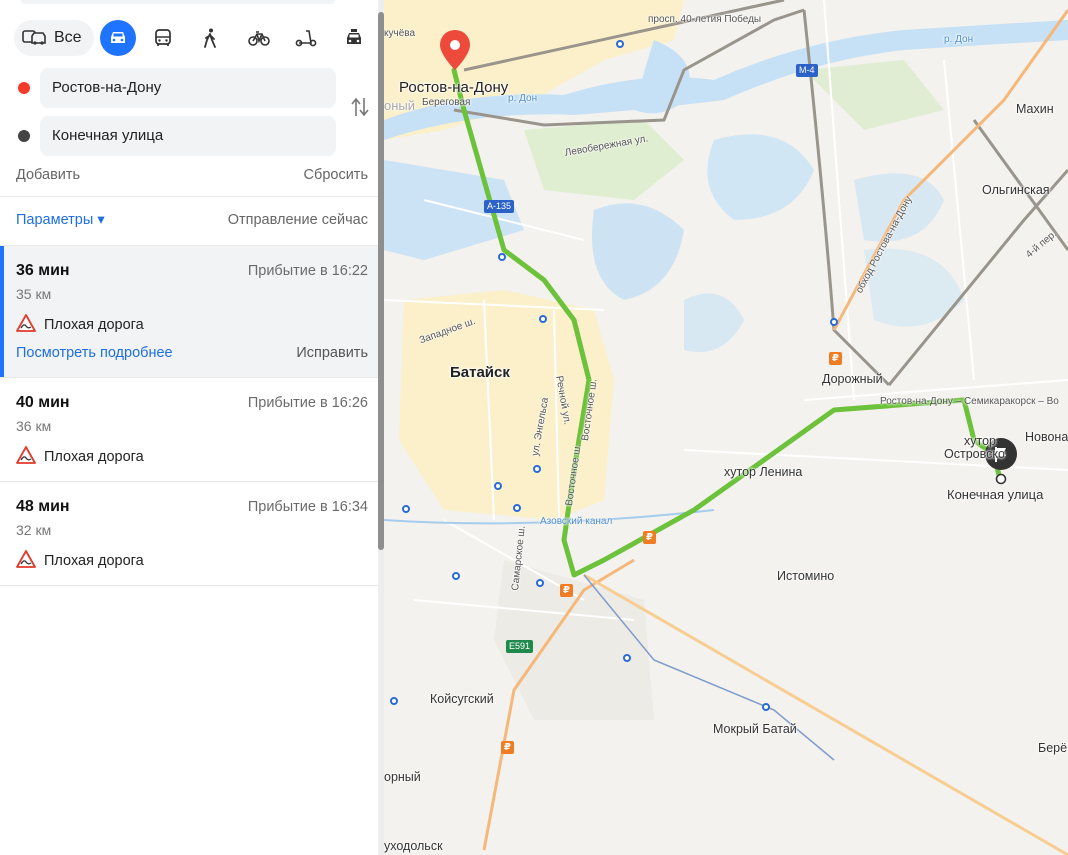  What do you see at coordinates (462, 699) in the screenshot?
I see `label-koysugsky: Койсугский` at bounding box center [462, 699].